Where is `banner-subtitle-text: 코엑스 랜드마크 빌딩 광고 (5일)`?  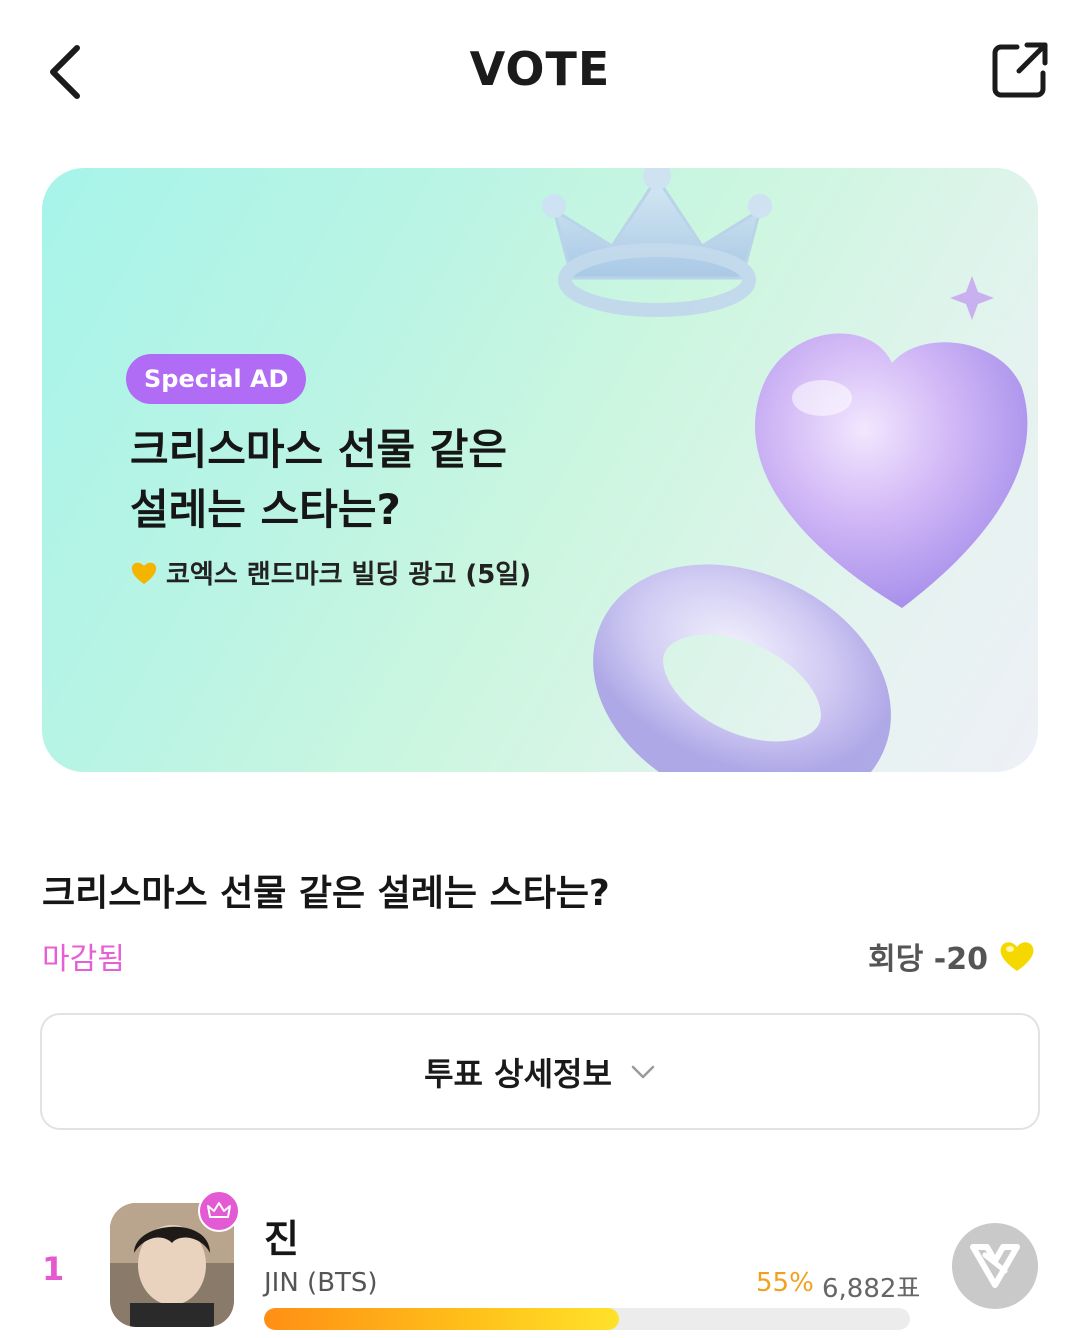 banner-subtitle-text: 코엑스 랜드마크 빌딩 광고 (5일) is located at coordinates (349, 575).